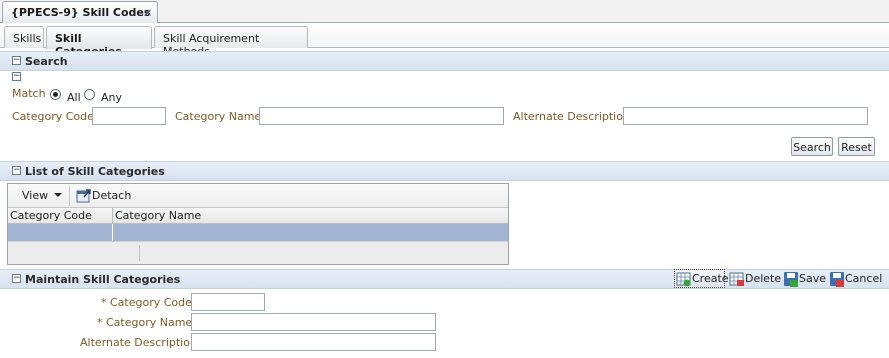 This screenshot has height=358, width=889. What do you see at coordinates (139, 253) in the screenshot?
I see `footer-divider` at bounding box center [139, 253].